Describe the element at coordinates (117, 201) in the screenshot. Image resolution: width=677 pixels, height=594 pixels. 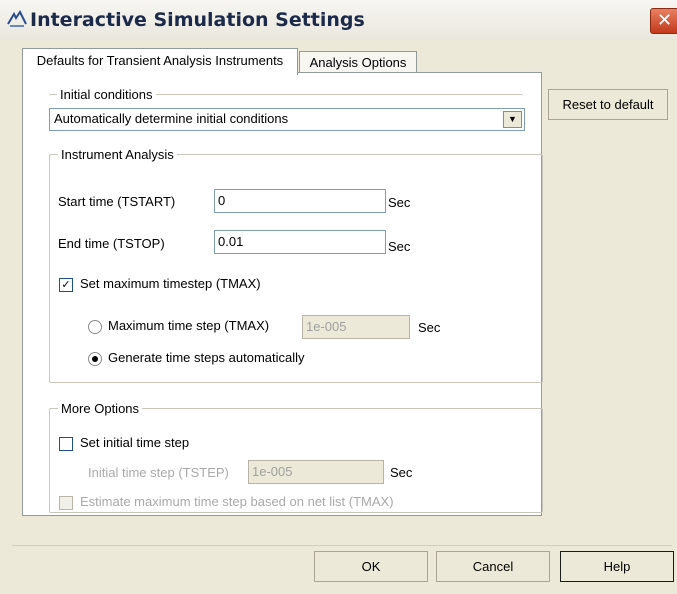
I see `start-time-label: Start time (TSTART)` at that location.